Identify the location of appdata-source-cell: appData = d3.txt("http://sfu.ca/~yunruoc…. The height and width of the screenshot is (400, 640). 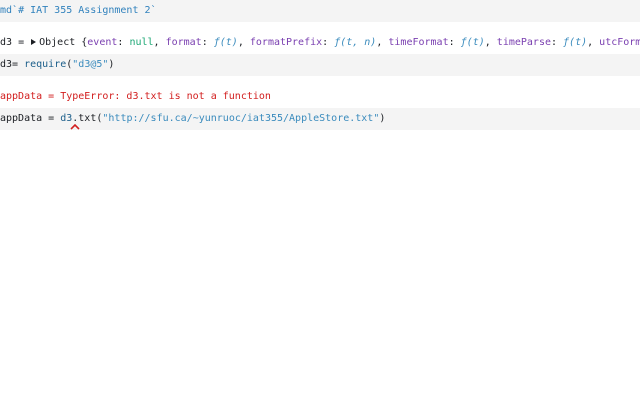
(320, 119).